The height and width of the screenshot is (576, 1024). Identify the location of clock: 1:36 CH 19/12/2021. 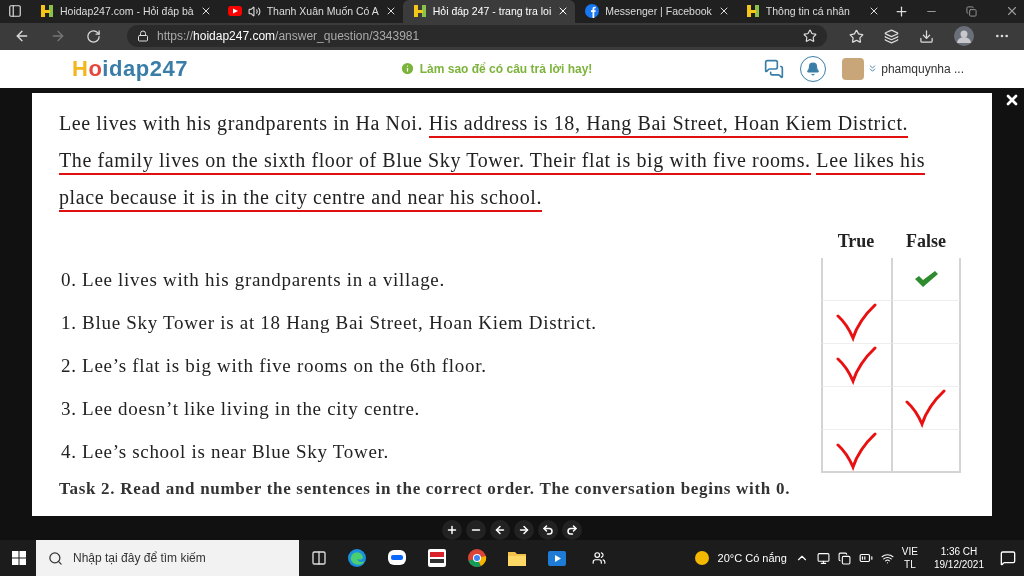
(958, 558).